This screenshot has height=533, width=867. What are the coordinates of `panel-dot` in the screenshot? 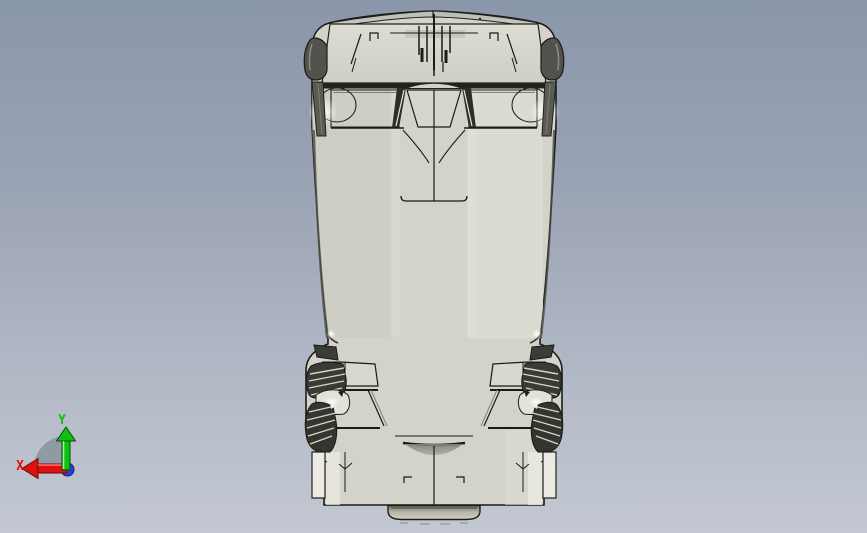 It's located at (480, 19).